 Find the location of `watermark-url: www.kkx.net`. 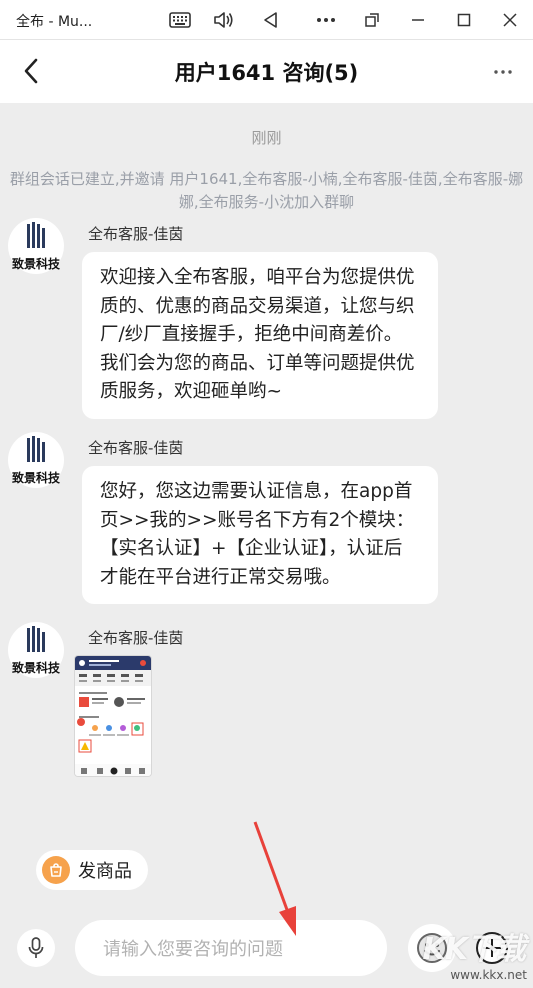

watermark-url: www.kkx.net is located at coordinates (488, 975).